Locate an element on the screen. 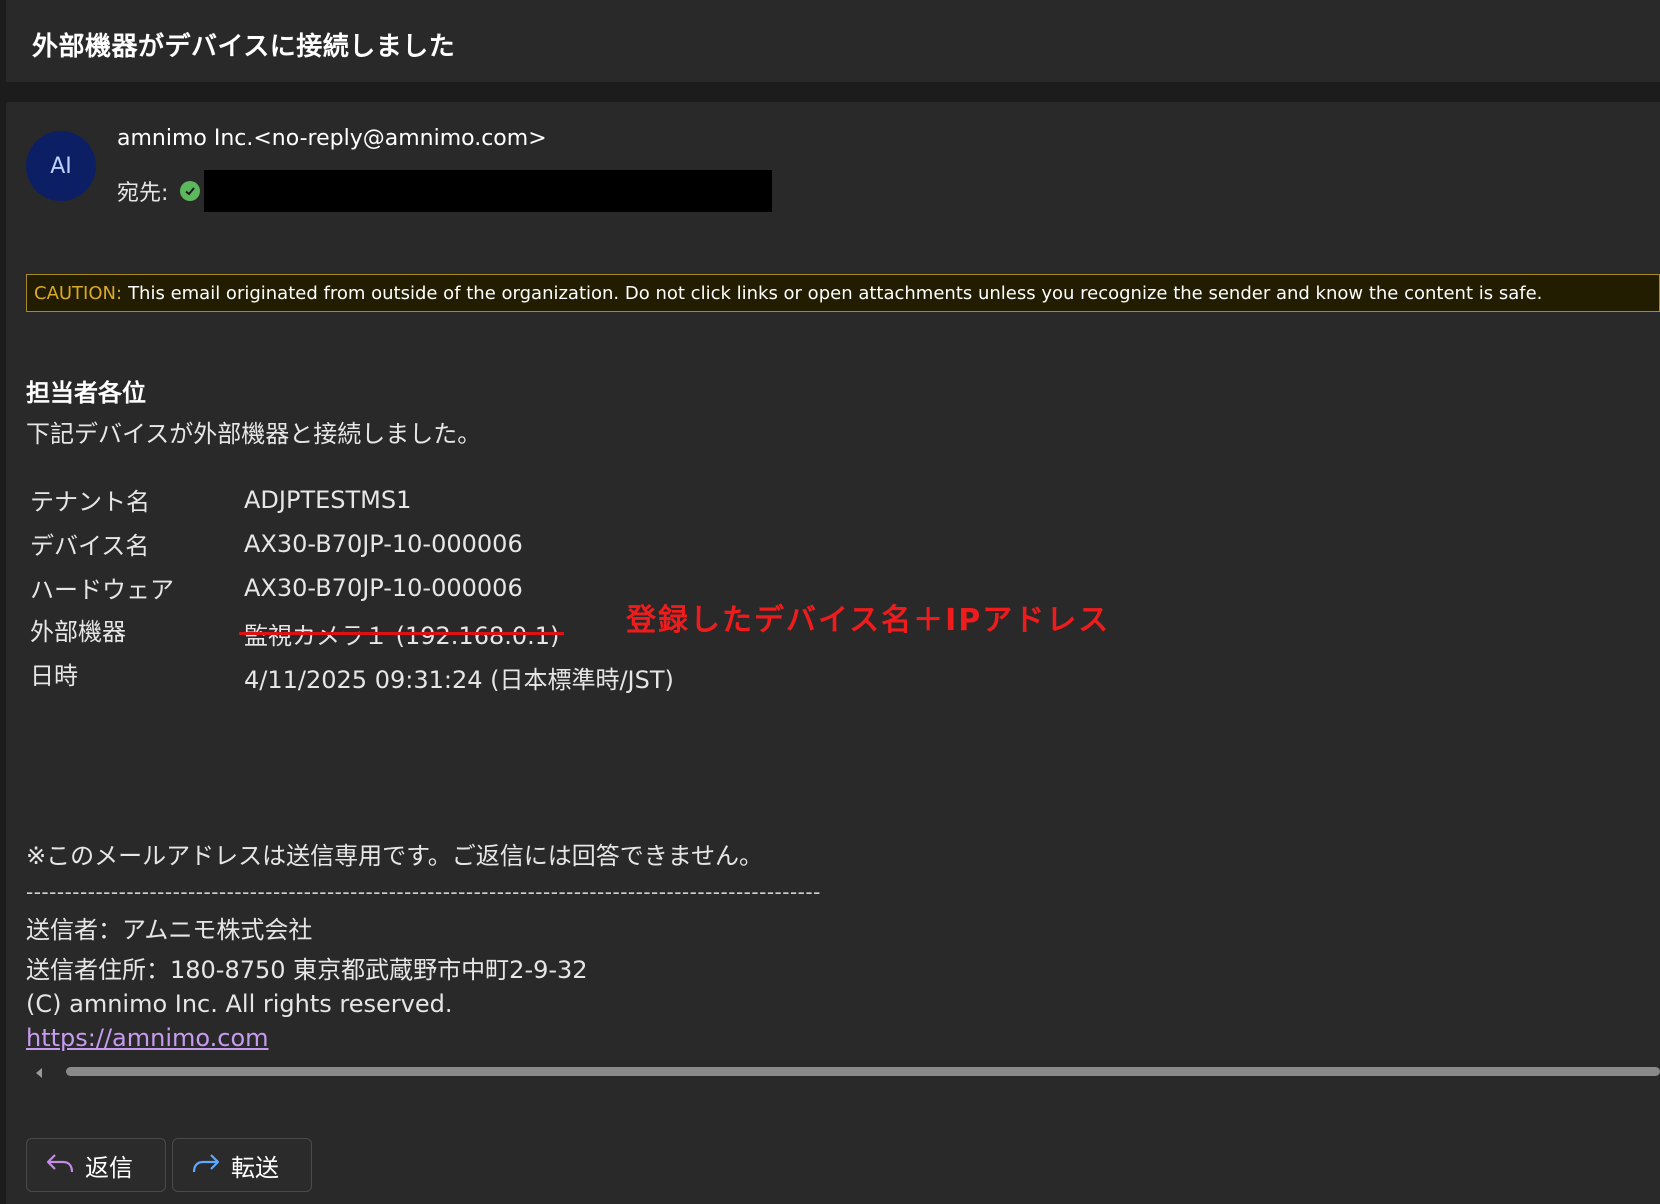 This screenshot has width=1660, height=1204. sender-address: amnimo Inc.<no-reply@amnimo.com> is located at coordinates (332, 138).